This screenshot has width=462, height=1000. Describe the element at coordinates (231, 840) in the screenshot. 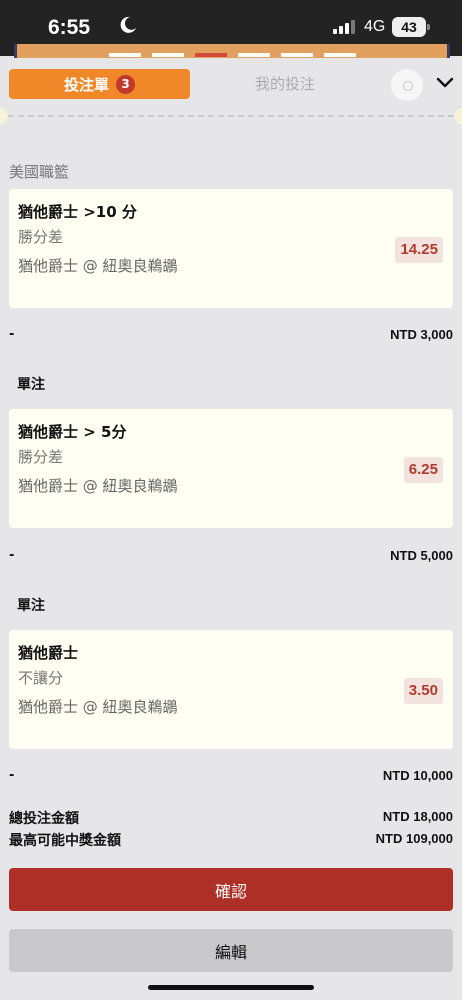

I see `max-payout-row: 最高可能中獎金額 NTD 109,000` at that location.